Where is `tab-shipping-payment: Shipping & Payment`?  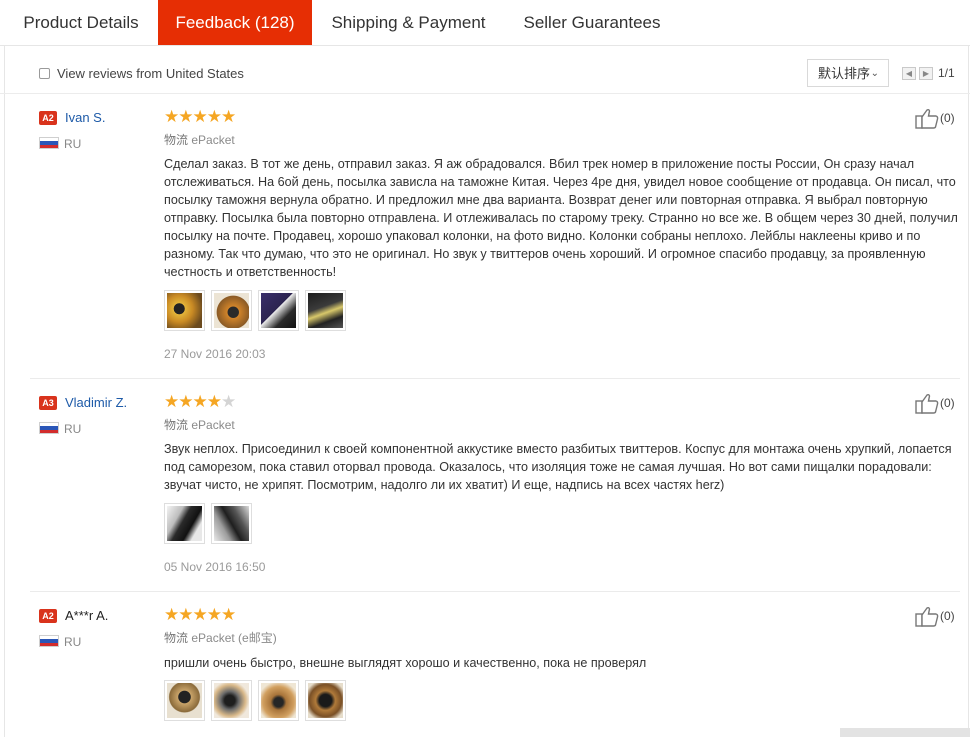
tab-shipping-payment: Shipping & Payment is located at coordinates (408, 22).